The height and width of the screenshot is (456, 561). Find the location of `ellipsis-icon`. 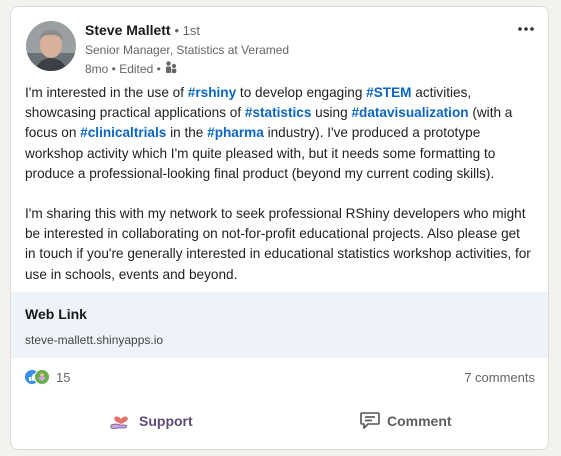

ellipsis-icon is located at coordinates (526, 29).